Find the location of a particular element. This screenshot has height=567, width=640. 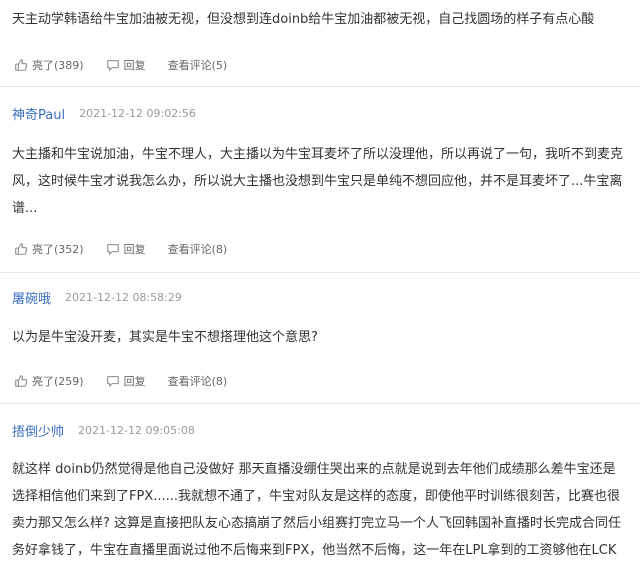

view-comments-link: 查看评论(5) is located at coordinates (198, 65).